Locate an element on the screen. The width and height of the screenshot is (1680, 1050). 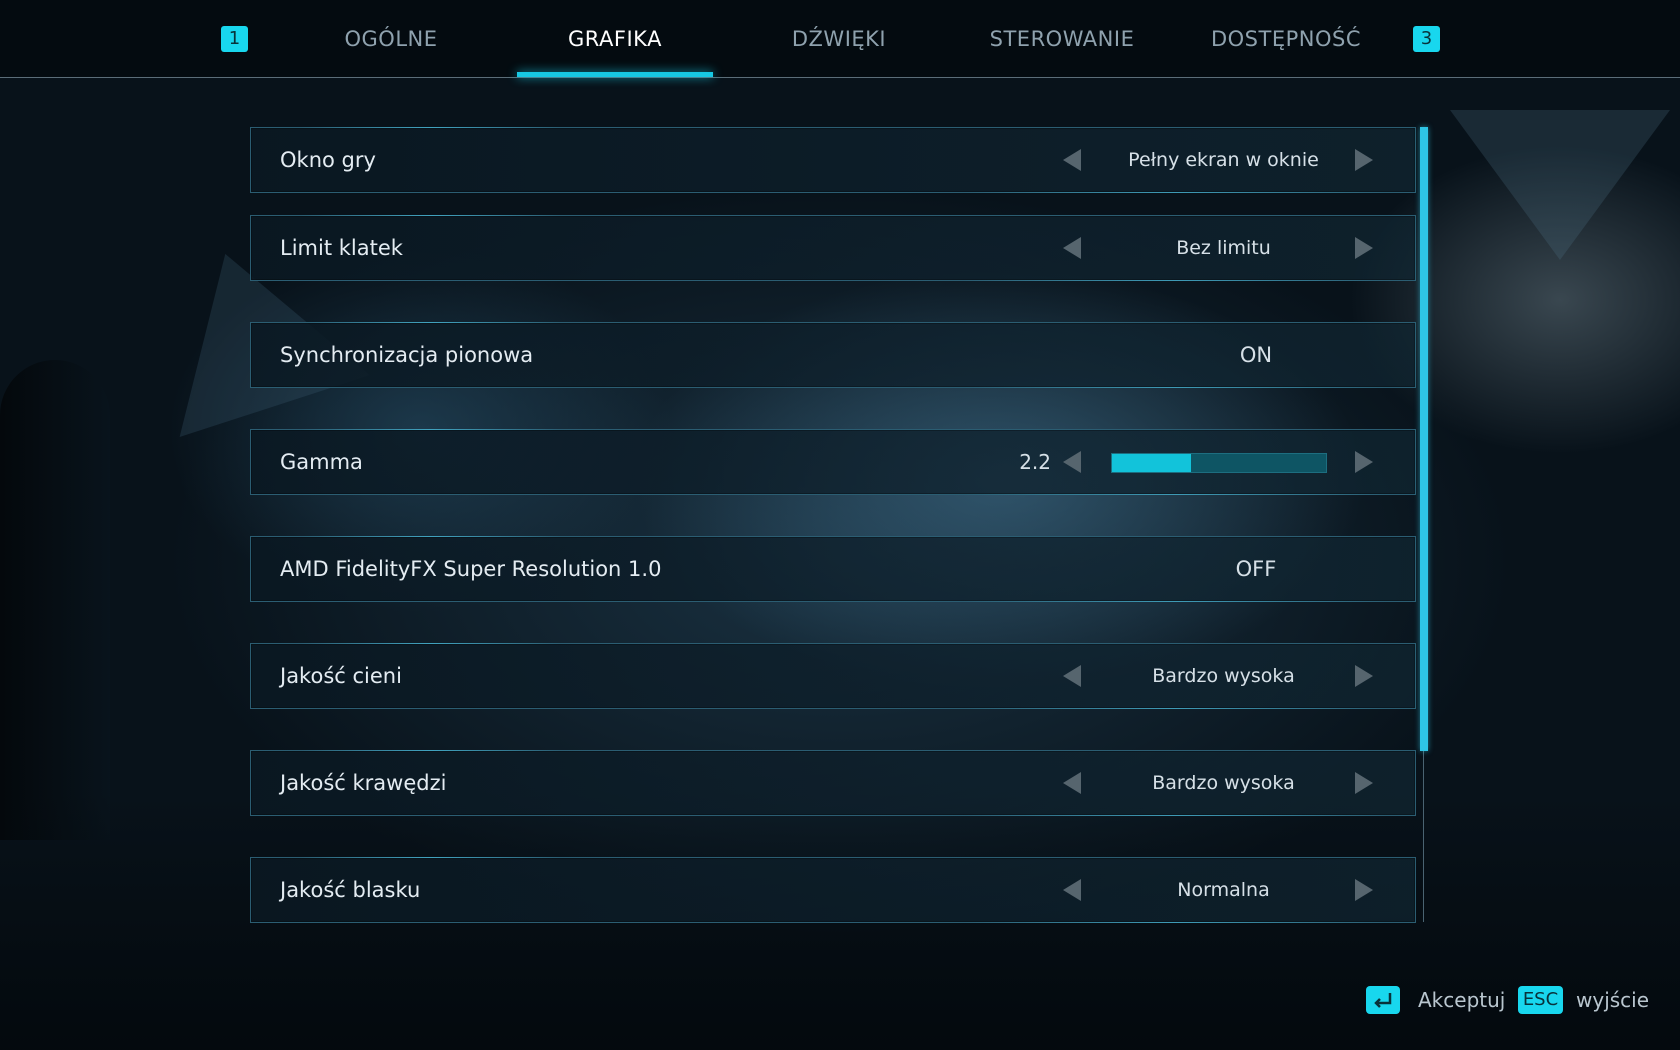
setting-value: Bez limitu is located at coordinates (1223, 248).